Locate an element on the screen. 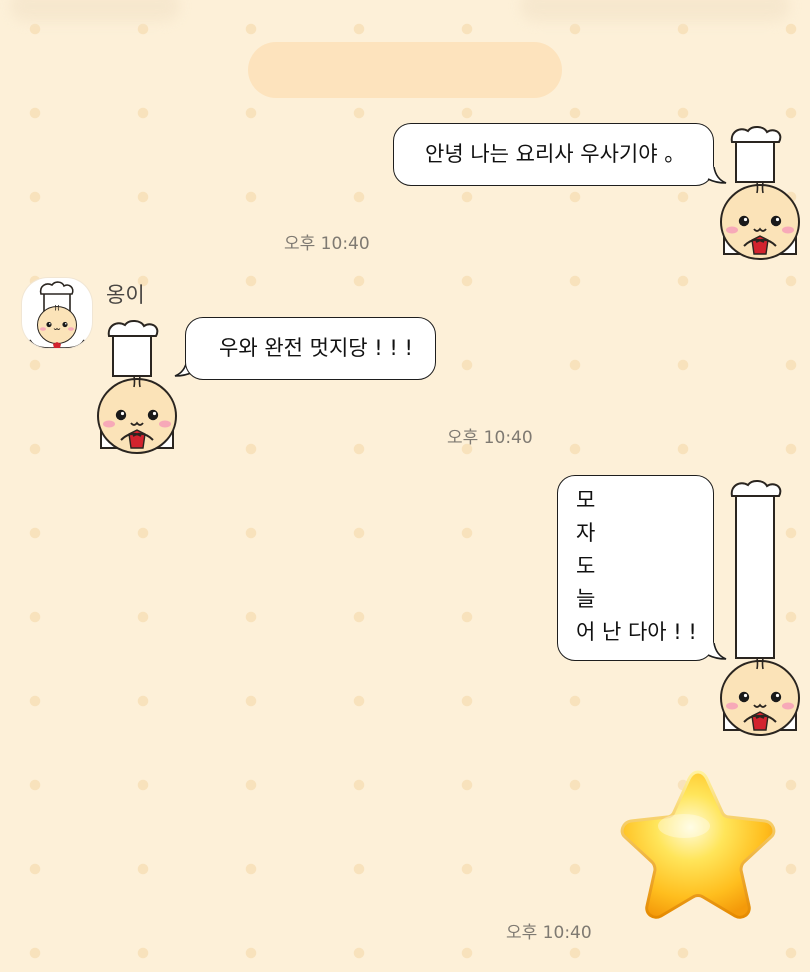 Image resolution: width=810 pixels, height=972 pixels. message-line: 자 is located at coordinates (586, 533).